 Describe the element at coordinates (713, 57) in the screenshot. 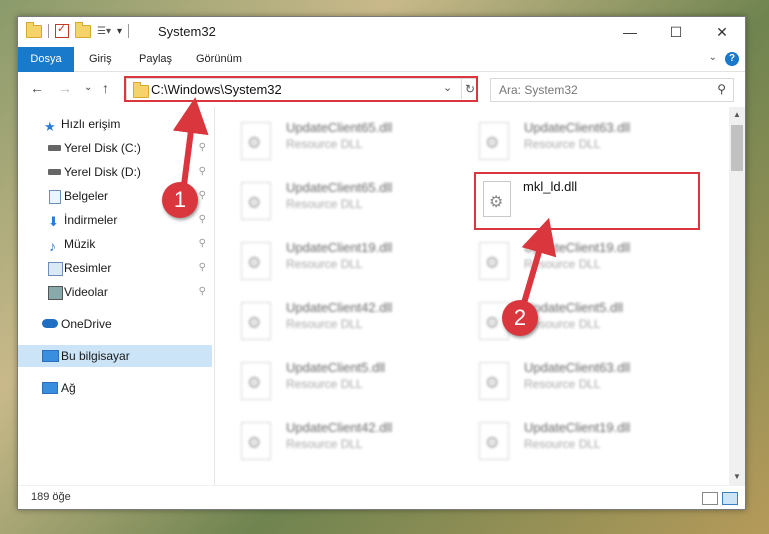

I see `ribbon-expand-icon: ⌄` at that location.